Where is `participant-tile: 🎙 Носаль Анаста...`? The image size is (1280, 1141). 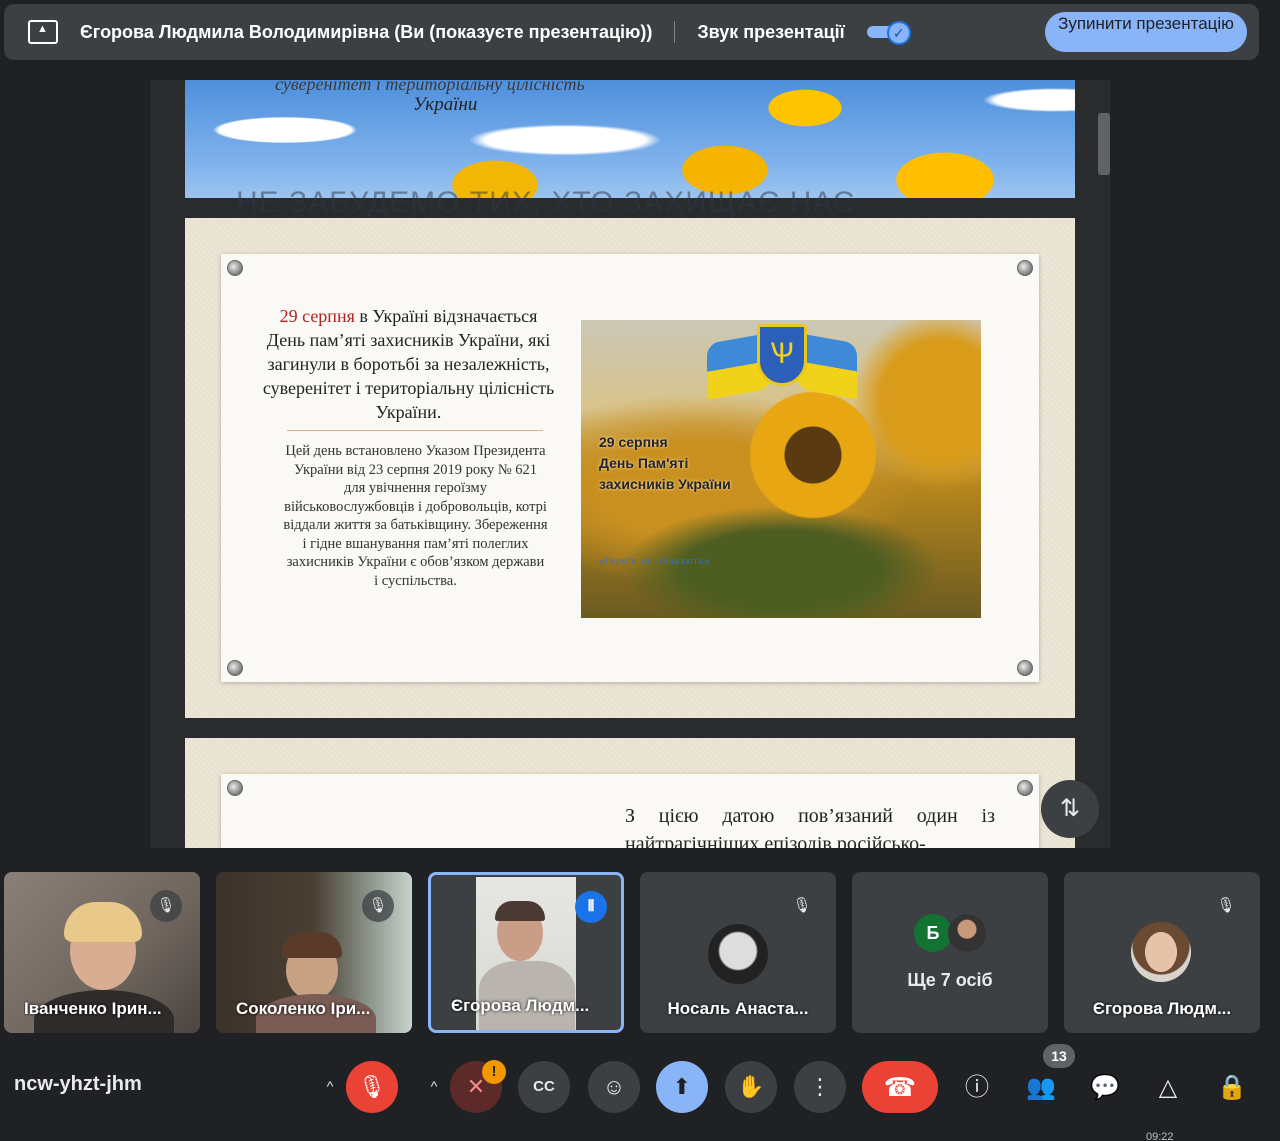
participant-tile: 🎙 Носаль Анаста... is located at coordinates (738, 952).